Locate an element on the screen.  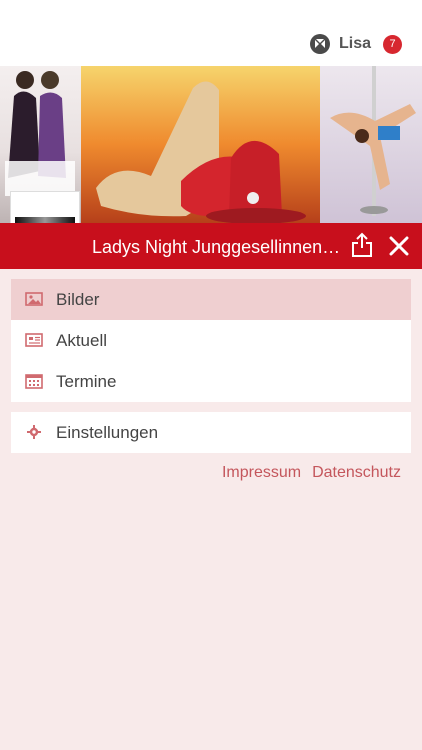
menu-item-termine: Termine is located at coordinates (211, 381).